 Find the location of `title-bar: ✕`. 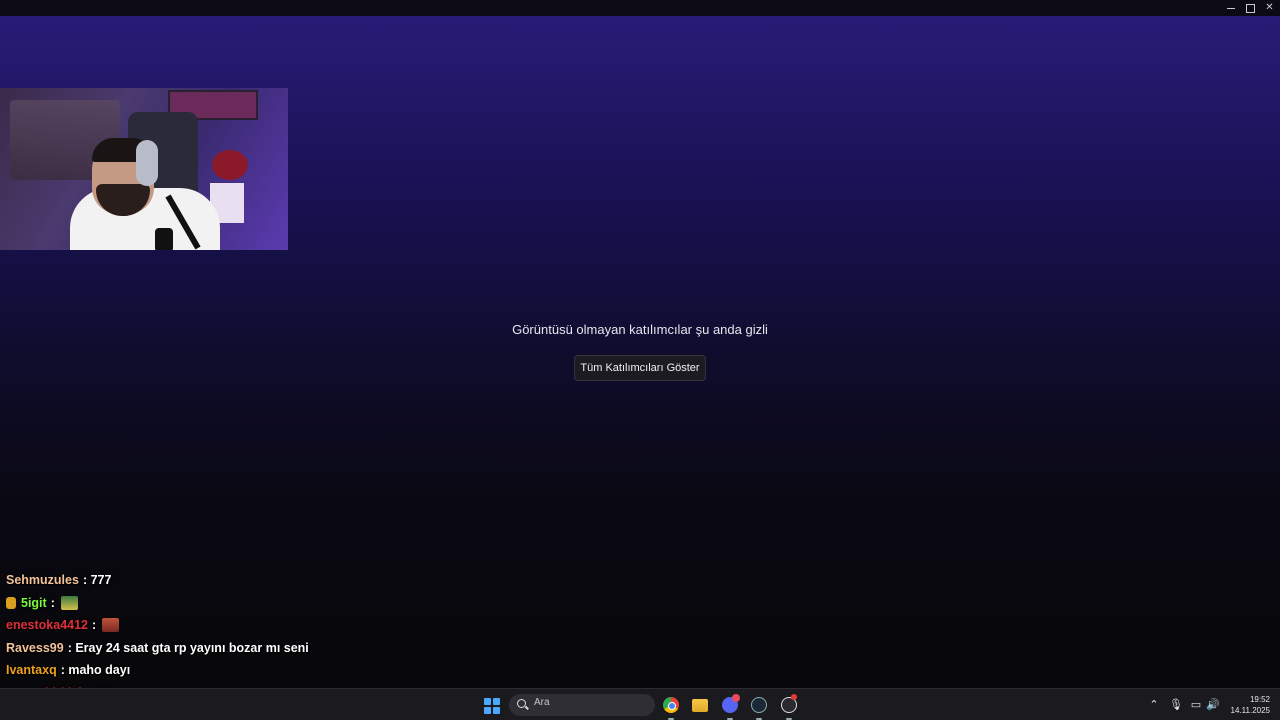

title-bar: ✕ is located at coordinates (640, 8).